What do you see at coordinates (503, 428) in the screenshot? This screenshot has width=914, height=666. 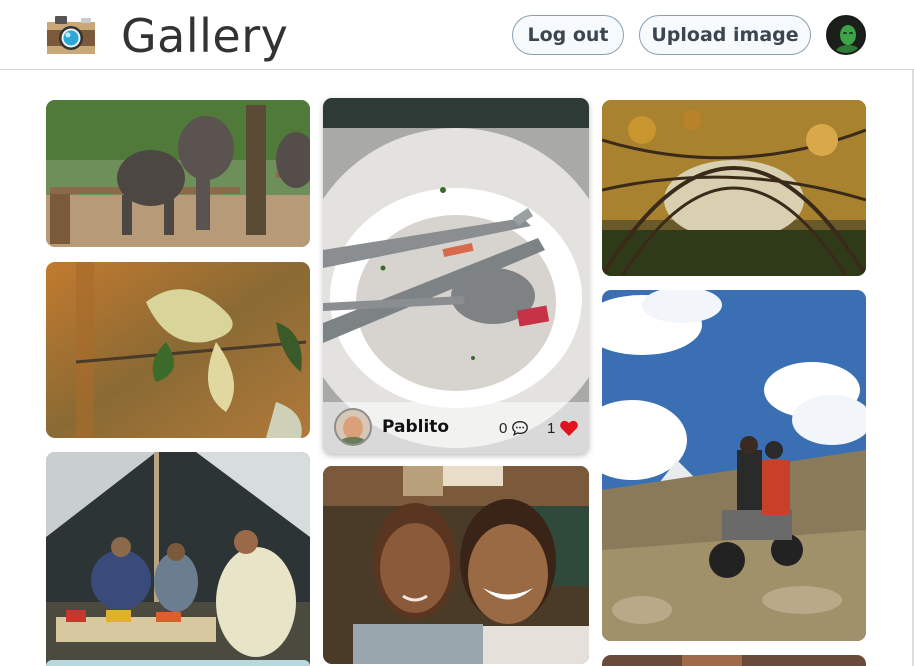 I see `comments-count: 0` at bounding box center [503, 428].